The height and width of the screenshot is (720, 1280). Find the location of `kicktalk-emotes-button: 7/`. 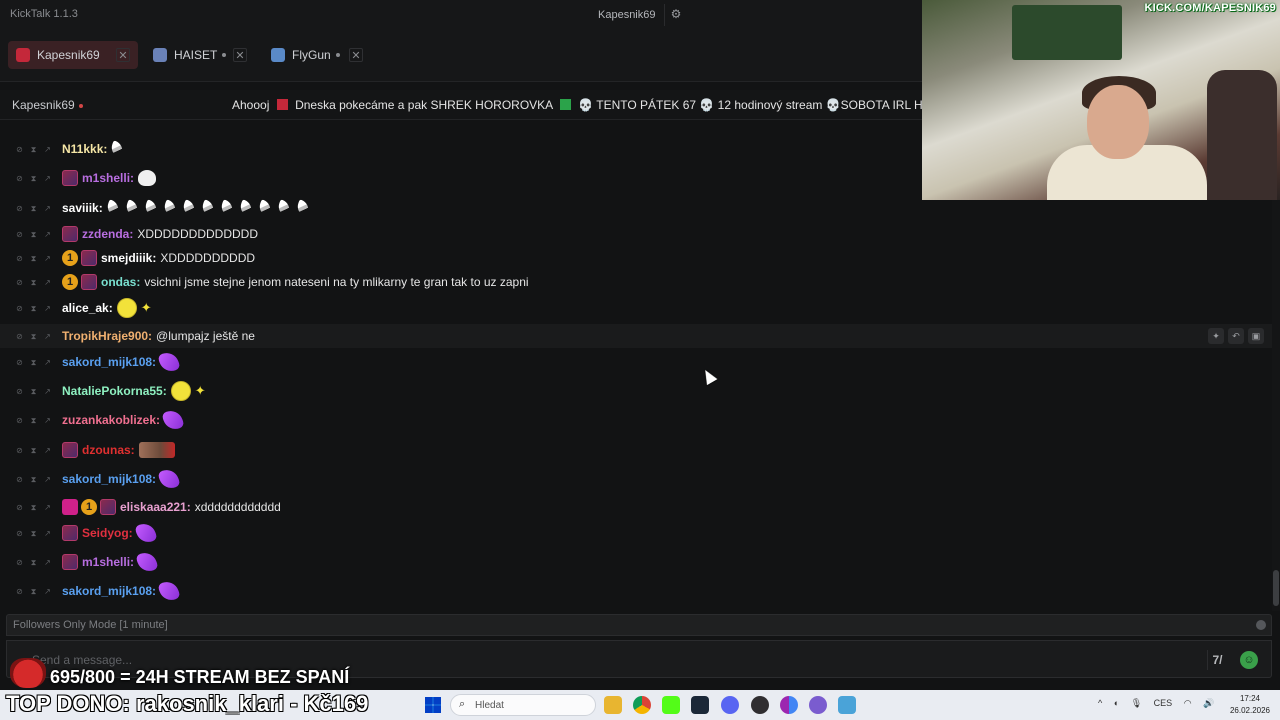

kicktalk-emotes-button: 7/ is located at coordinates (1217, 660).